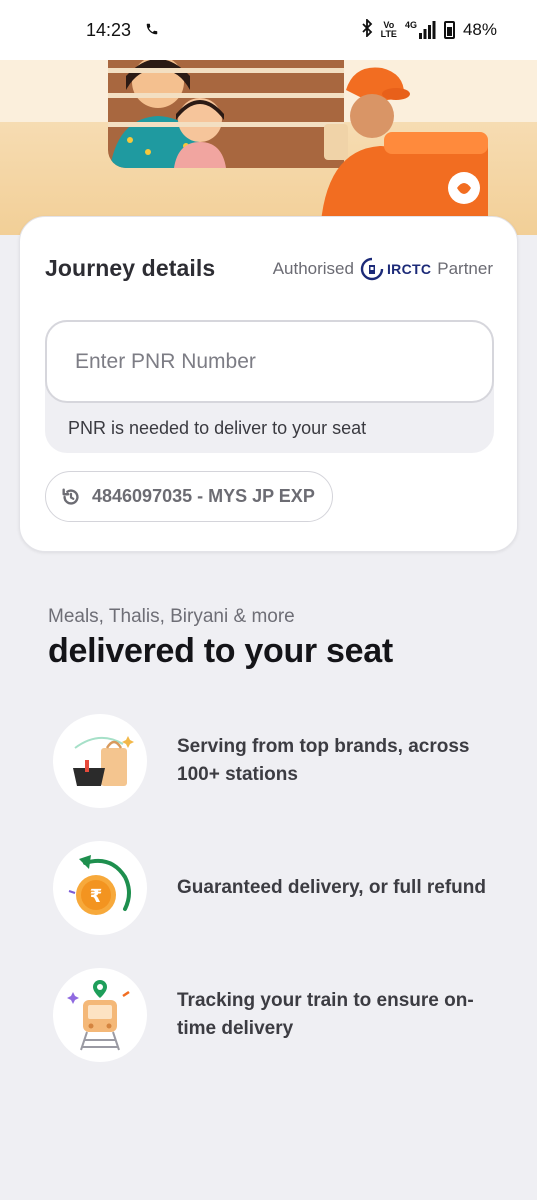  I want to click on hero-banner, so click(268, 147).